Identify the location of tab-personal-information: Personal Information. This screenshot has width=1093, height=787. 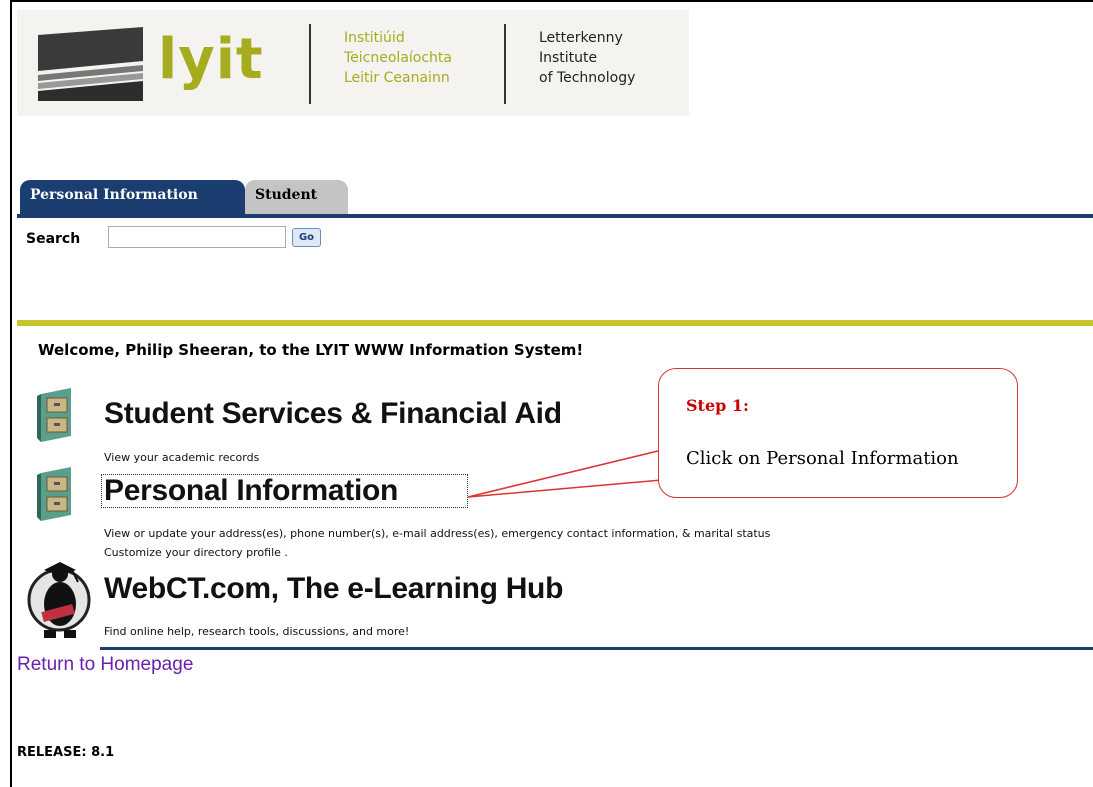
(132, 198).